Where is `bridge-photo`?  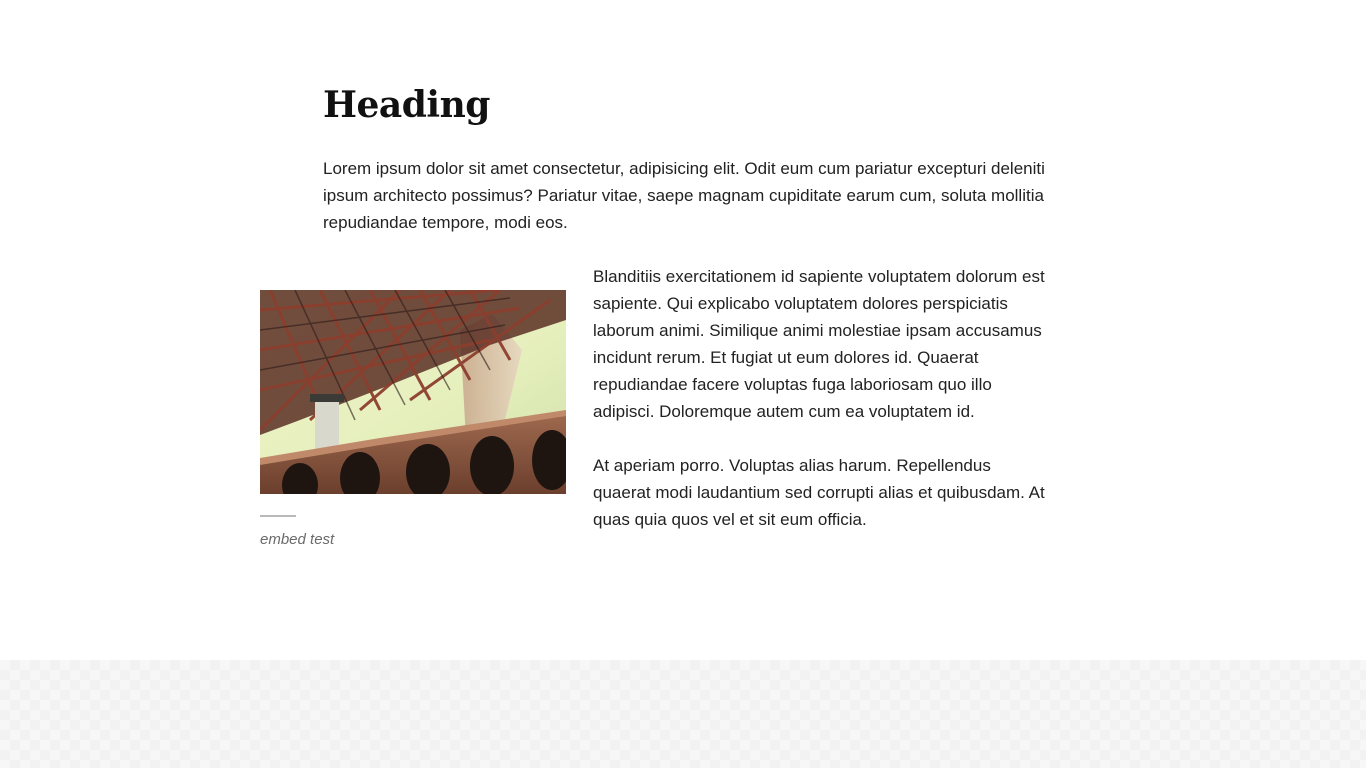 bridge-photo is located at coordinates (413, 392).